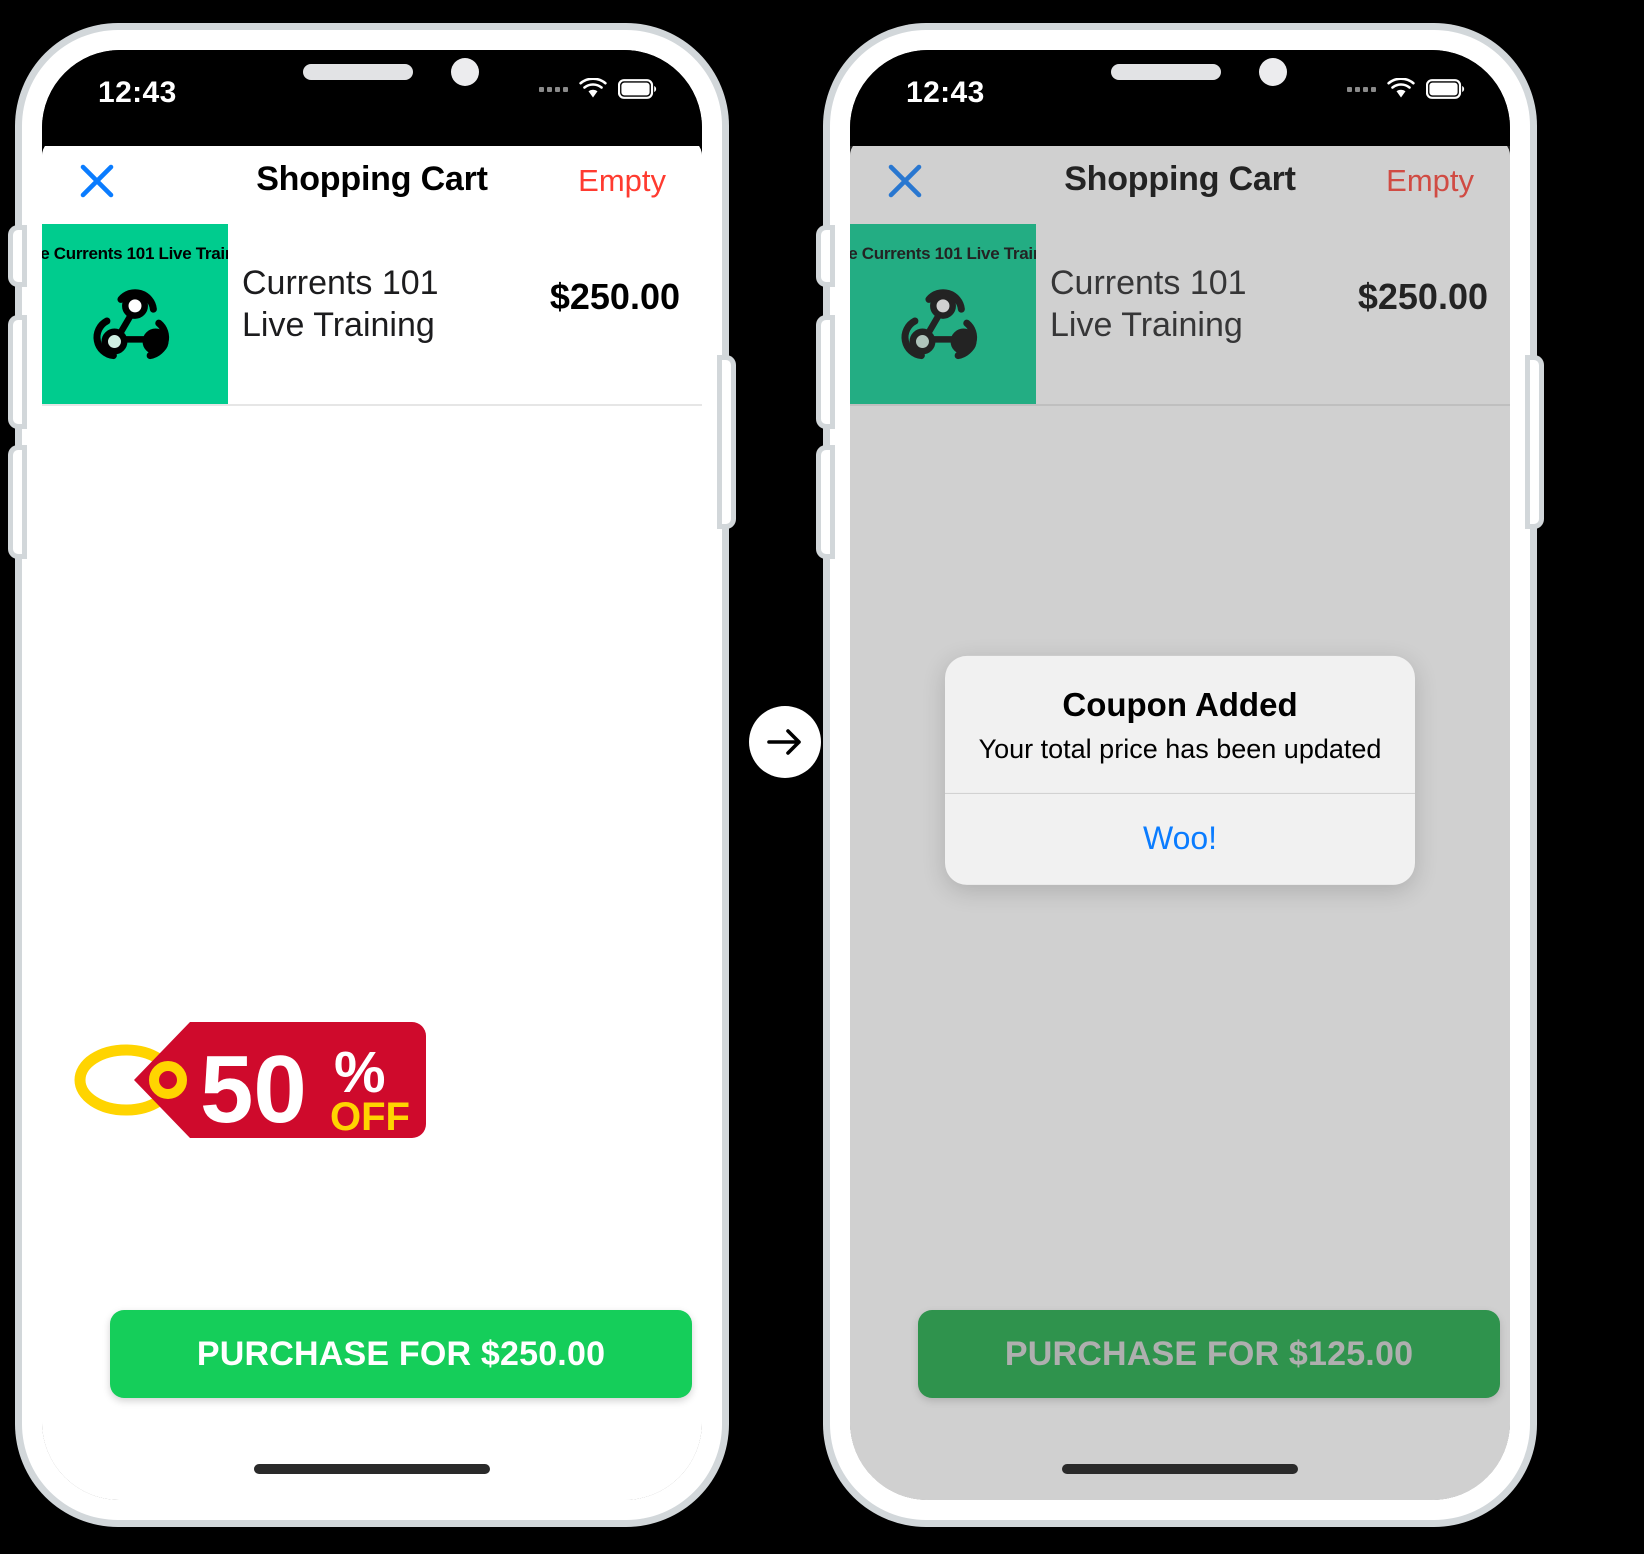  Describe the element at coordinates (1180, 839) in the screenshot. I see `alert-confirm-button: Woo!` at that location.